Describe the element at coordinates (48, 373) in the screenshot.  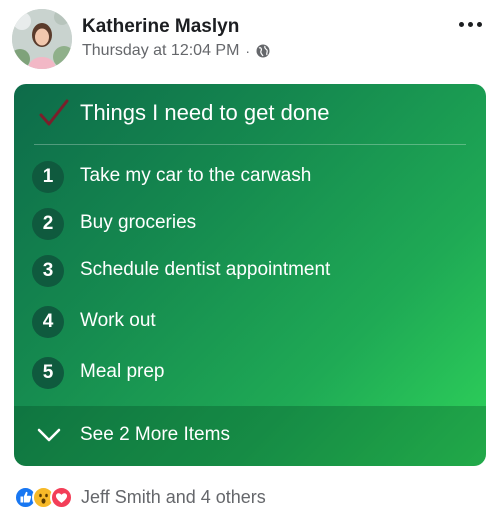
I see `task-number: 5` at that location.